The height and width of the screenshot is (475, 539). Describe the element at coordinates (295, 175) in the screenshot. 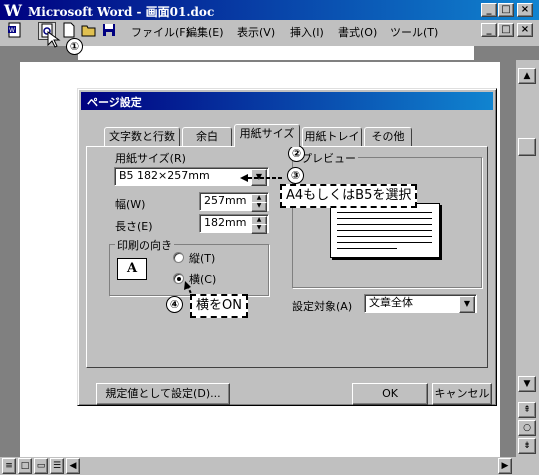

I see `step-marker-3: ③` at that location.